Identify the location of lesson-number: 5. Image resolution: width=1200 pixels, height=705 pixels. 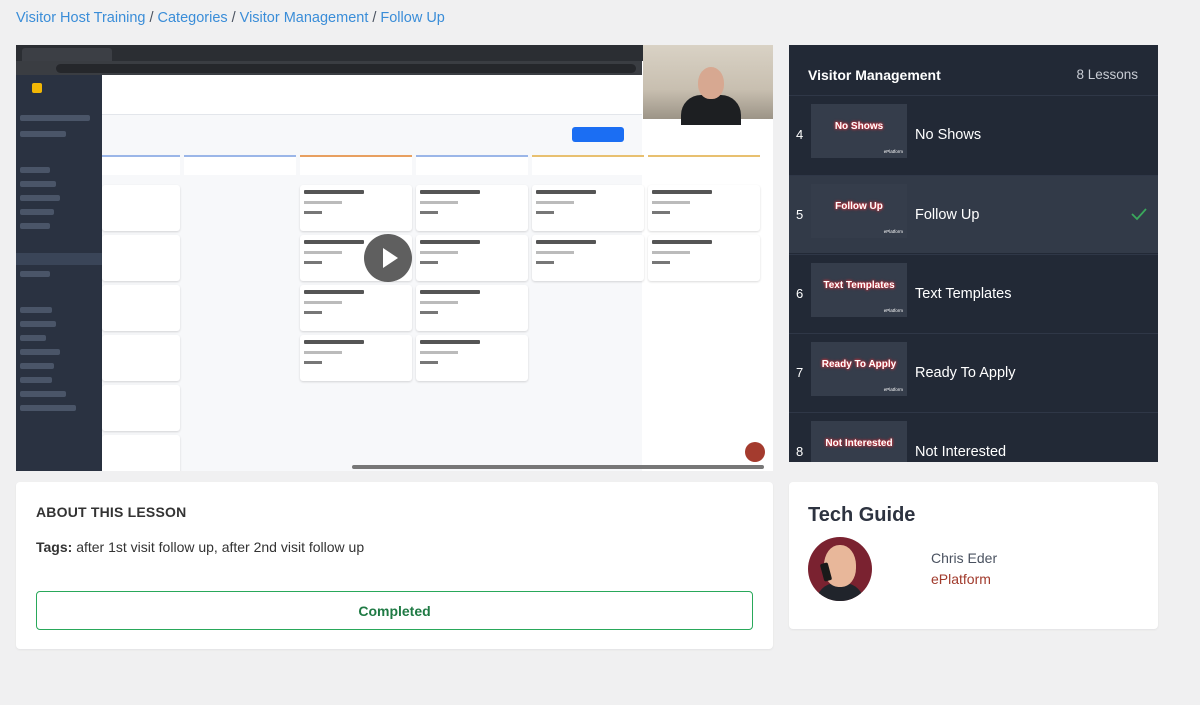
(800, 214).